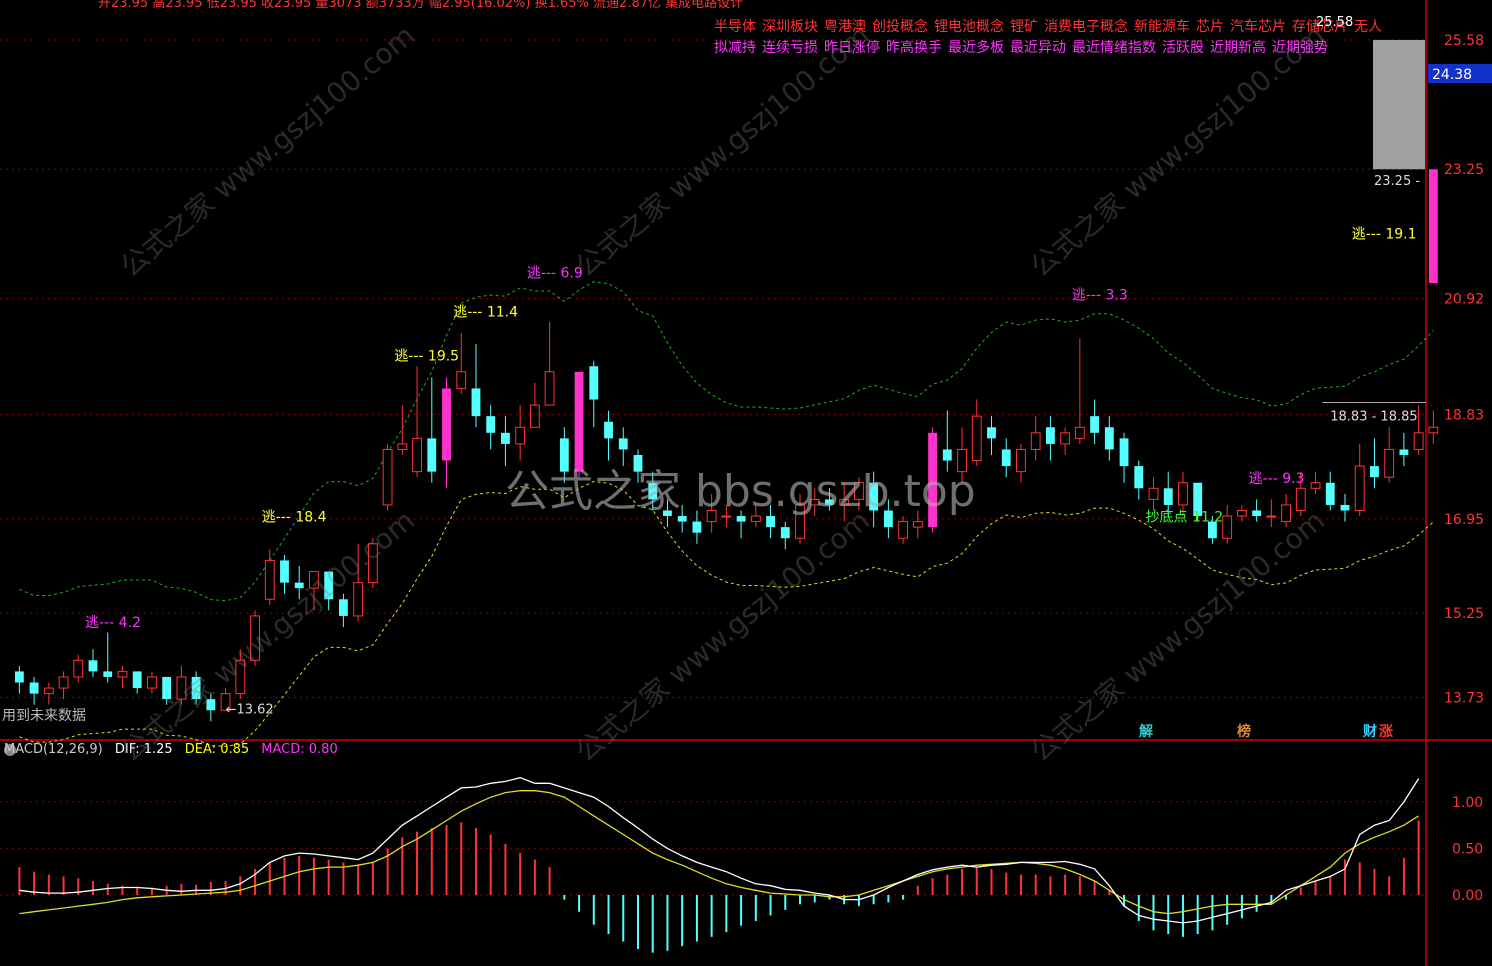  Describe the element at coordinates (1399, 104) in the screenshot. I see `price-range-box` at that location.